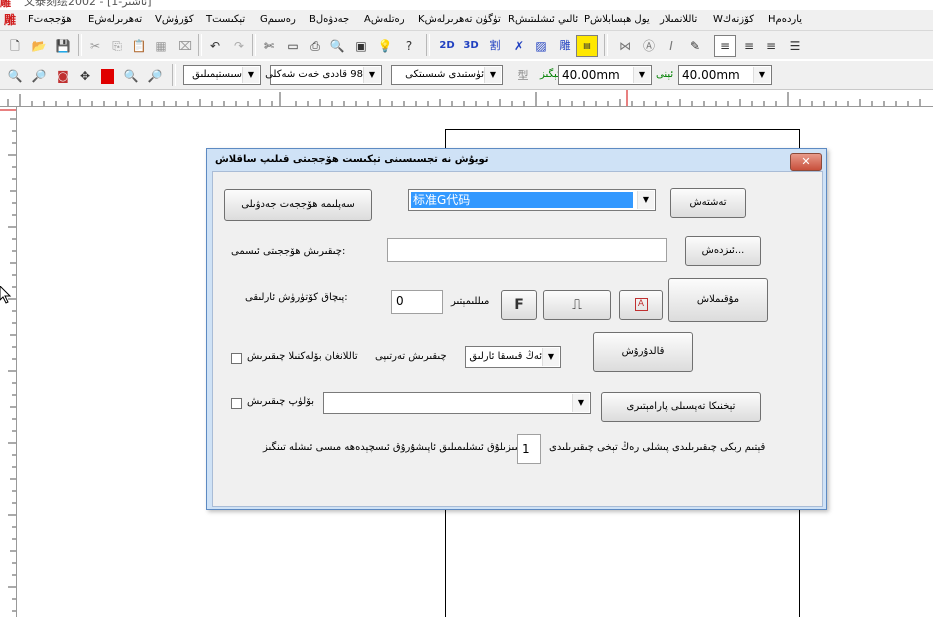 The height and width of the screenshot is (617, 933). What do you see at coordinates (643, 352) in the screenshot?
I see `preview-button: قالدۇرۇش` at bounding box center [643, 352].